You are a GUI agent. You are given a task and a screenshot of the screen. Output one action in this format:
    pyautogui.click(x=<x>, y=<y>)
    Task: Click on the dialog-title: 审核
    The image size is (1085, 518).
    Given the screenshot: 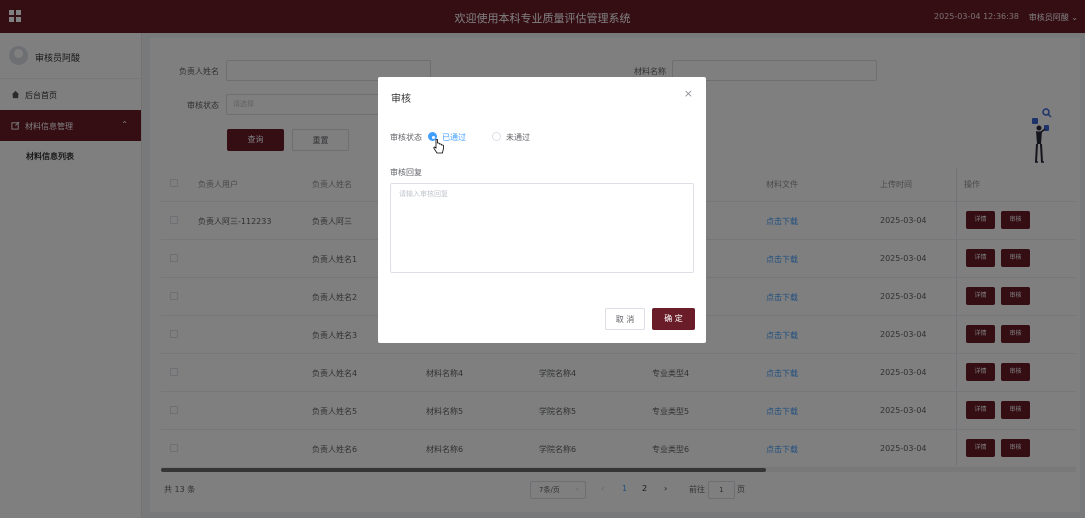 What is the action you would take?
    pyautogui.click(x=401, y=99)
    